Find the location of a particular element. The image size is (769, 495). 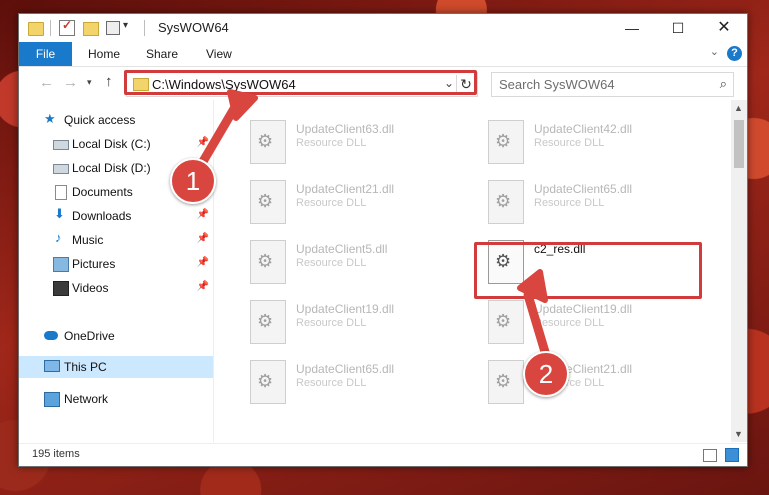

sidebar-item-label: Music is located at coordinates (88, 240).